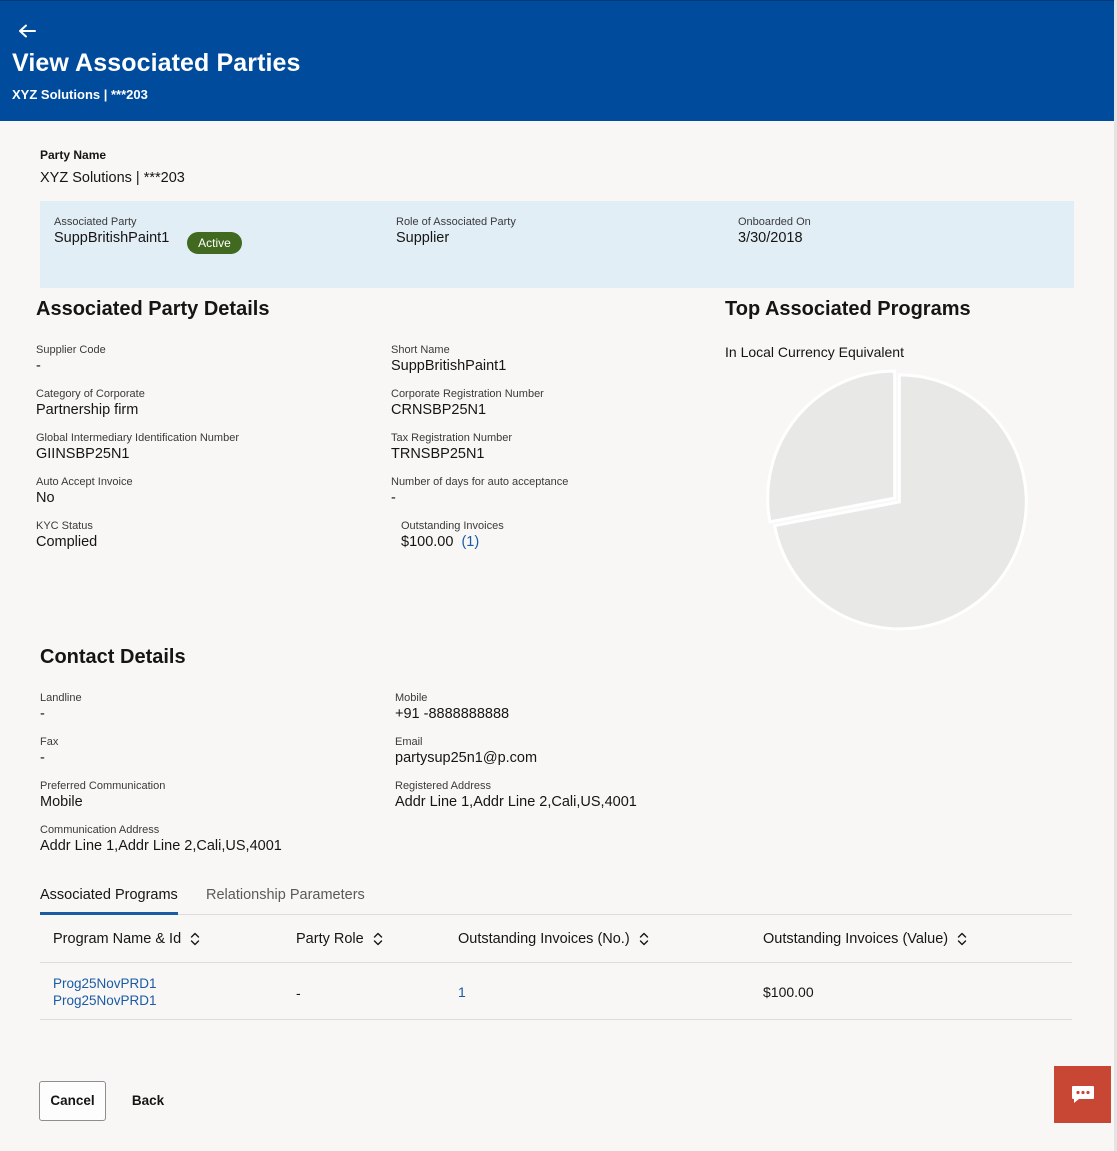 This screenshot has width=1117, height=1151. Describe the element at coordinates (100, 830) in the screenshot. I see `communication-address-label: Communication Address` at that location.